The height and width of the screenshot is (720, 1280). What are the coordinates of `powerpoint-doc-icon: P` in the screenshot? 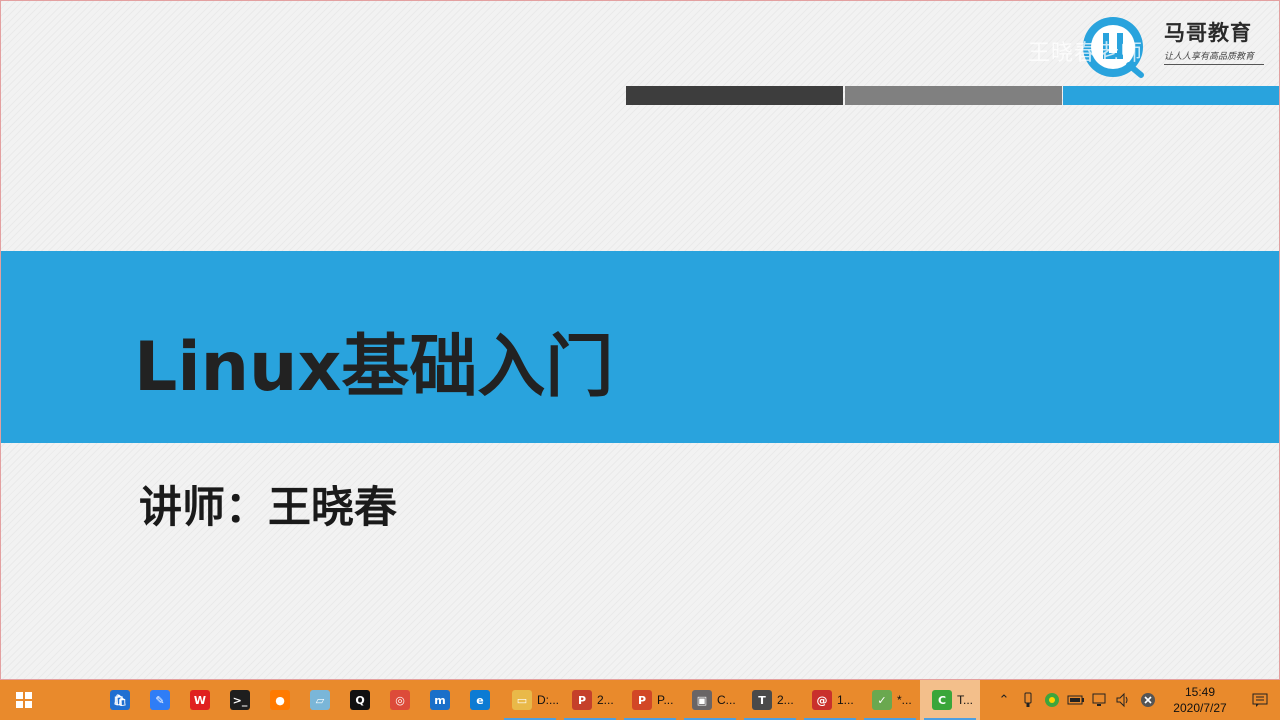 It's located at (642, 700).